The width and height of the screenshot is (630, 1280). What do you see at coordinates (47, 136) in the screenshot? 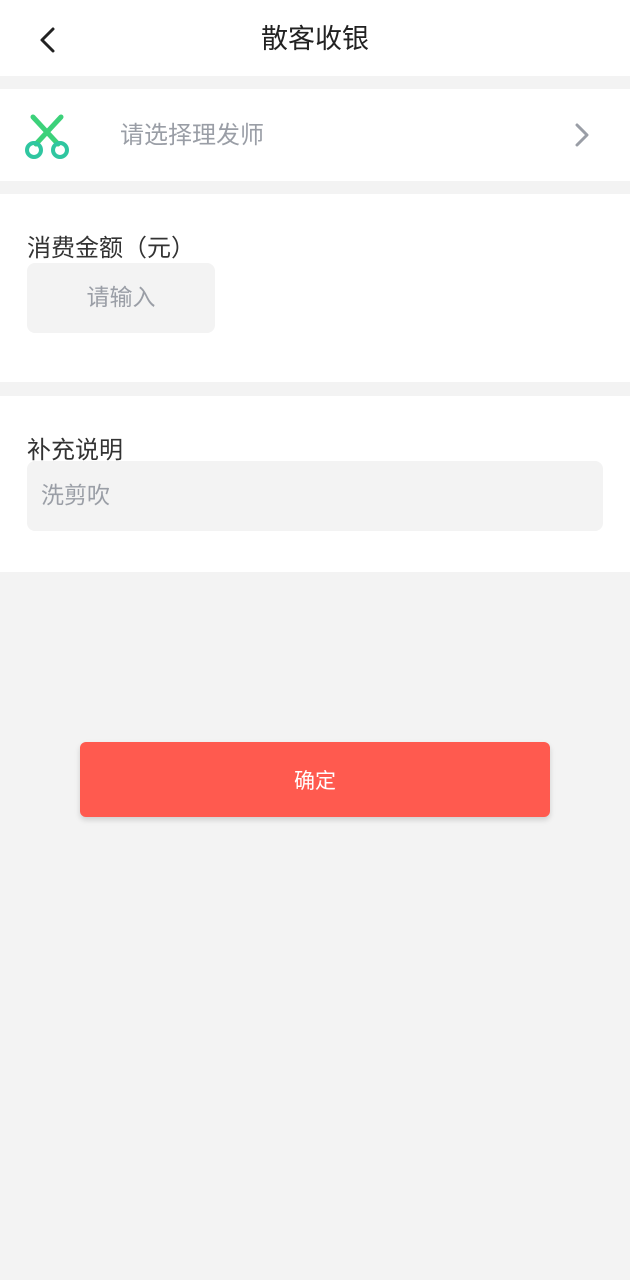
I see `scissors-icon` at bounding box center [47, 136].